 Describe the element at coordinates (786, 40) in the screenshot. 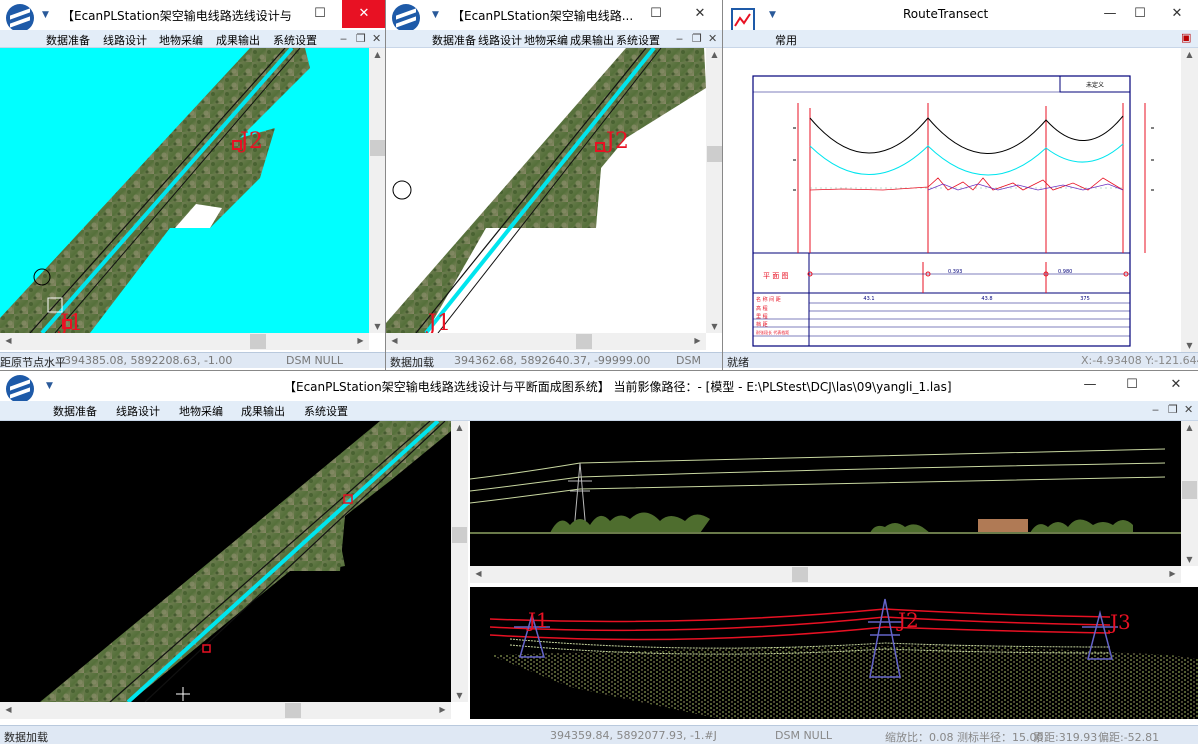

I see `menu-common: 常用` at that location.